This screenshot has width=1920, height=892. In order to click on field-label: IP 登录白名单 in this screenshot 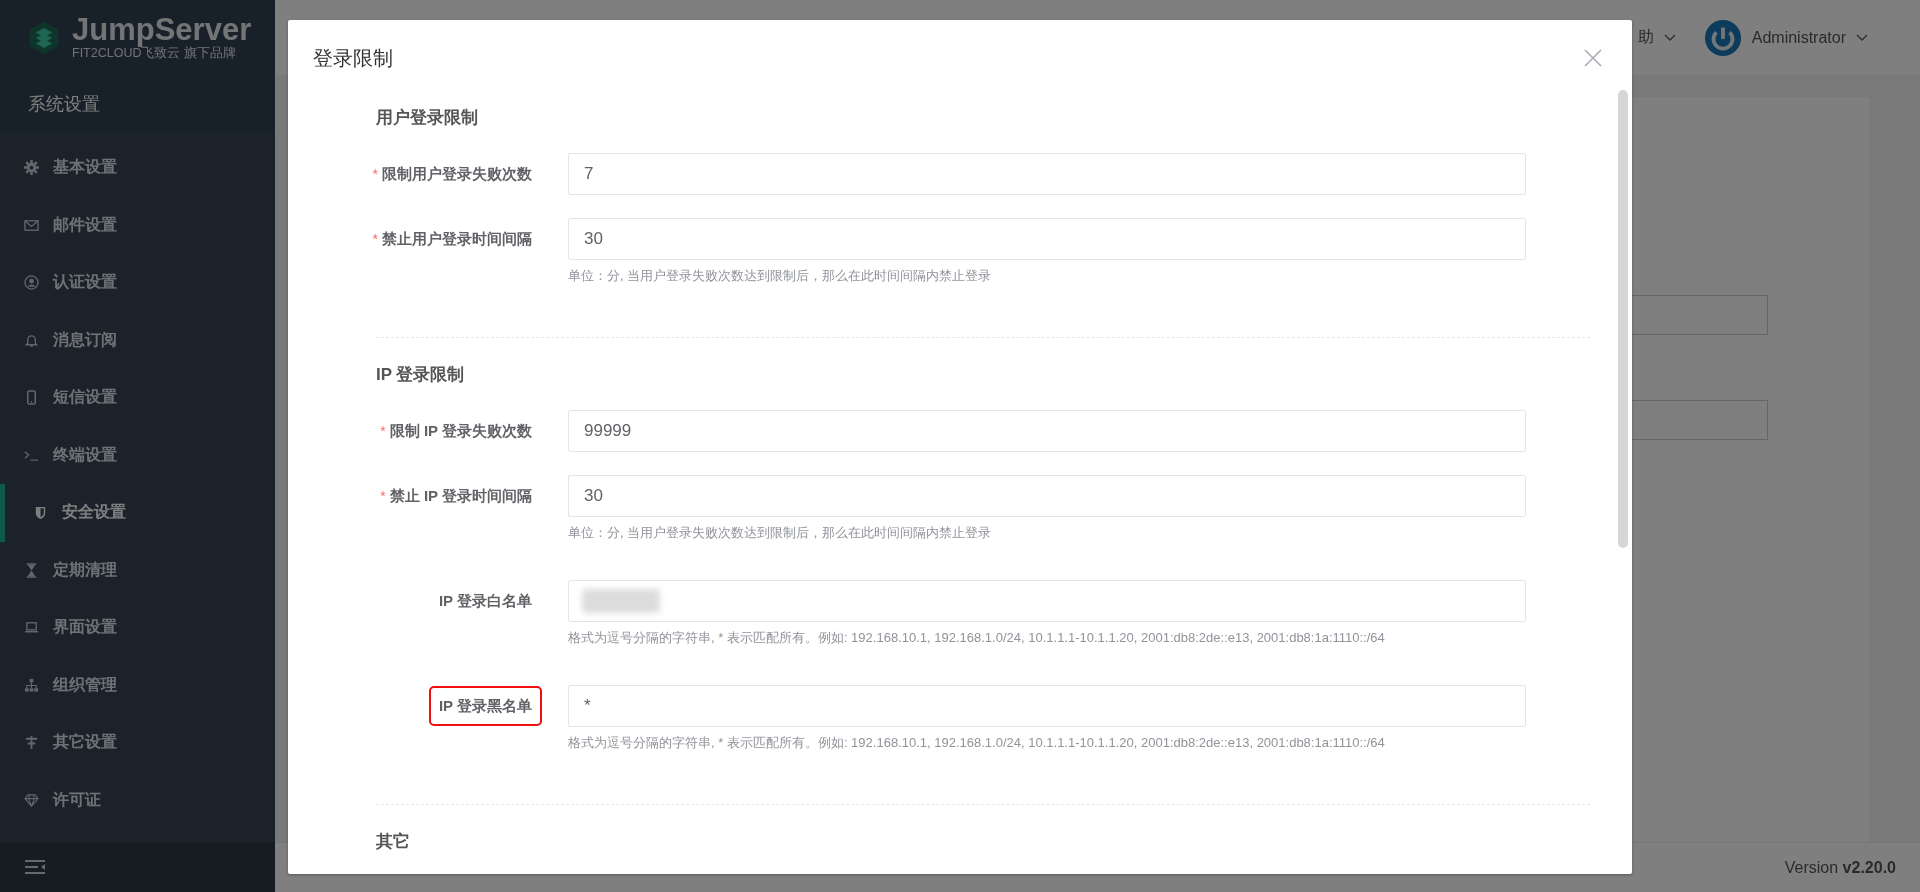, I will do `click(485, 601)`.